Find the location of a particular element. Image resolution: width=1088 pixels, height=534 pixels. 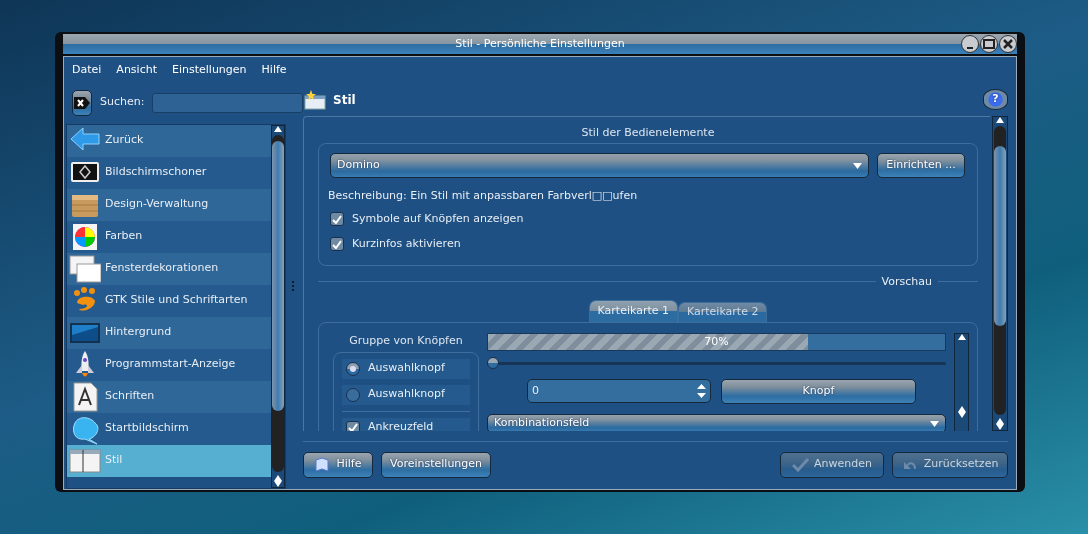

description-text: Beschreibung: Ein Stil mit anpassbaren Farbverl□□ufen is located at coordinates (483, 196).